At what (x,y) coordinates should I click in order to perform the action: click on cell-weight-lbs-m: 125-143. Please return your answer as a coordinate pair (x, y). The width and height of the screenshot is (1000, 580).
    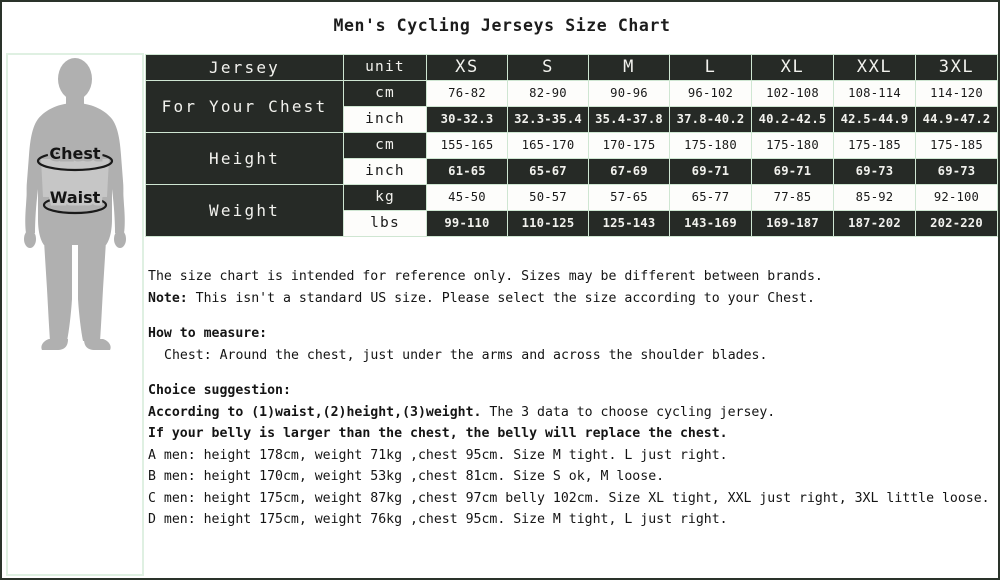
    Looking at the image, I should click on (629, 223).